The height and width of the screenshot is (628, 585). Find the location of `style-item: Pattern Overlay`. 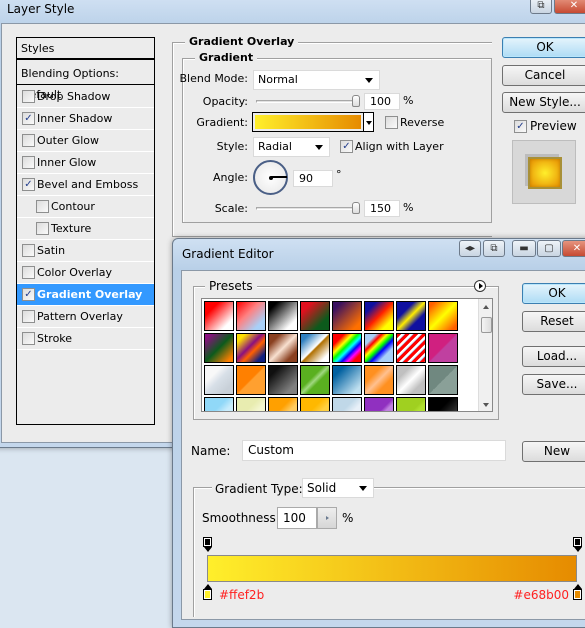

style-item: Pattern Overlay is located at coordinates (85, 317).